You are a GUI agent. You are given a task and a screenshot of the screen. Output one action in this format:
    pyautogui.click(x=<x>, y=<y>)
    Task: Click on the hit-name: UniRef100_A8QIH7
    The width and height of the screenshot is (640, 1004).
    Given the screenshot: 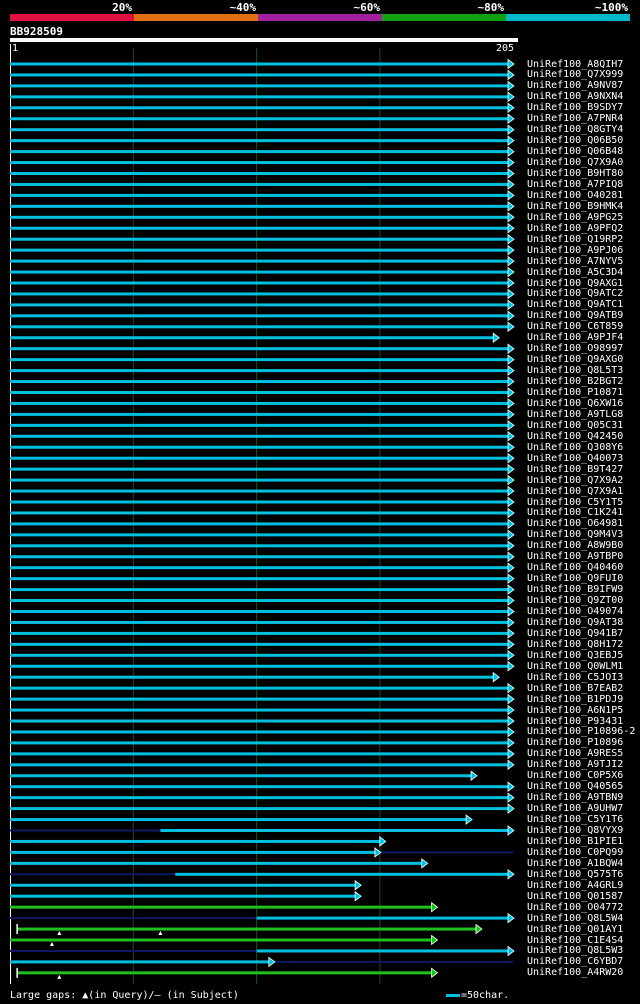 What is the action you would take?
    pyautogui.click(x=575, y=64)
    